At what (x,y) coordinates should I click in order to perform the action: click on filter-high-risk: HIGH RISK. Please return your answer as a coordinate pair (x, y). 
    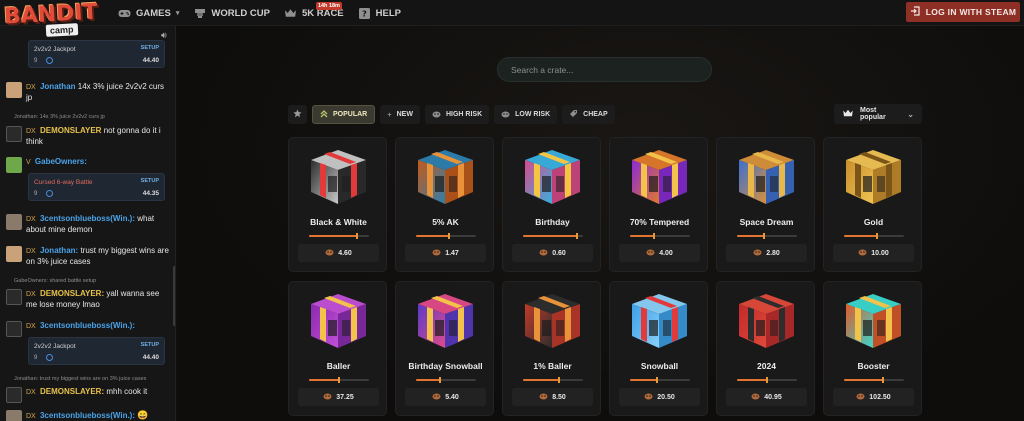
    Looking at the image, I should click on (457, 114).